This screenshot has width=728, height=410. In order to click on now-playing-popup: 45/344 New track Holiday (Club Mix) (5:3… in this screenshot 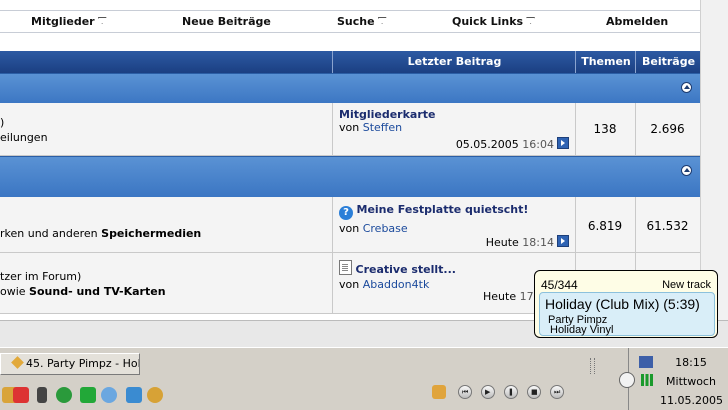, I will do `click(626, 304)`.